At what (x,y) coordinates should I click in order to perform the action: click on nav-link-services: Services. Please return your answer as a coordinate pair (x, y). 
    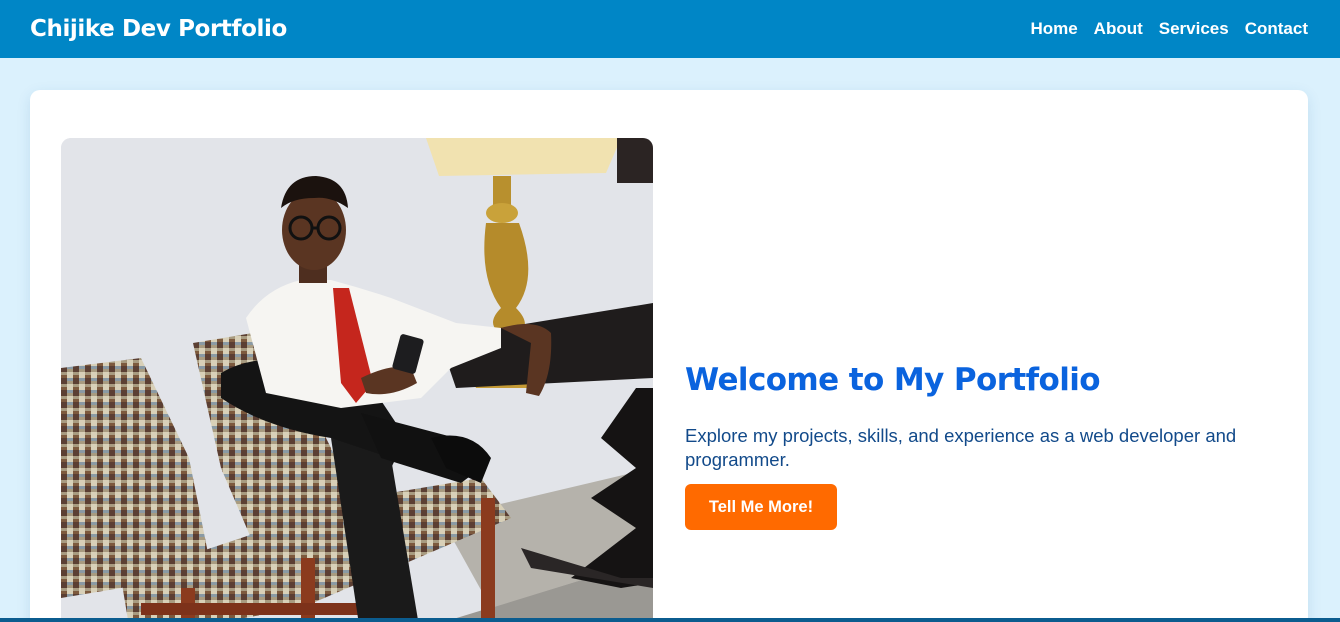
    Looking at the image, I should click on (1194, 29).